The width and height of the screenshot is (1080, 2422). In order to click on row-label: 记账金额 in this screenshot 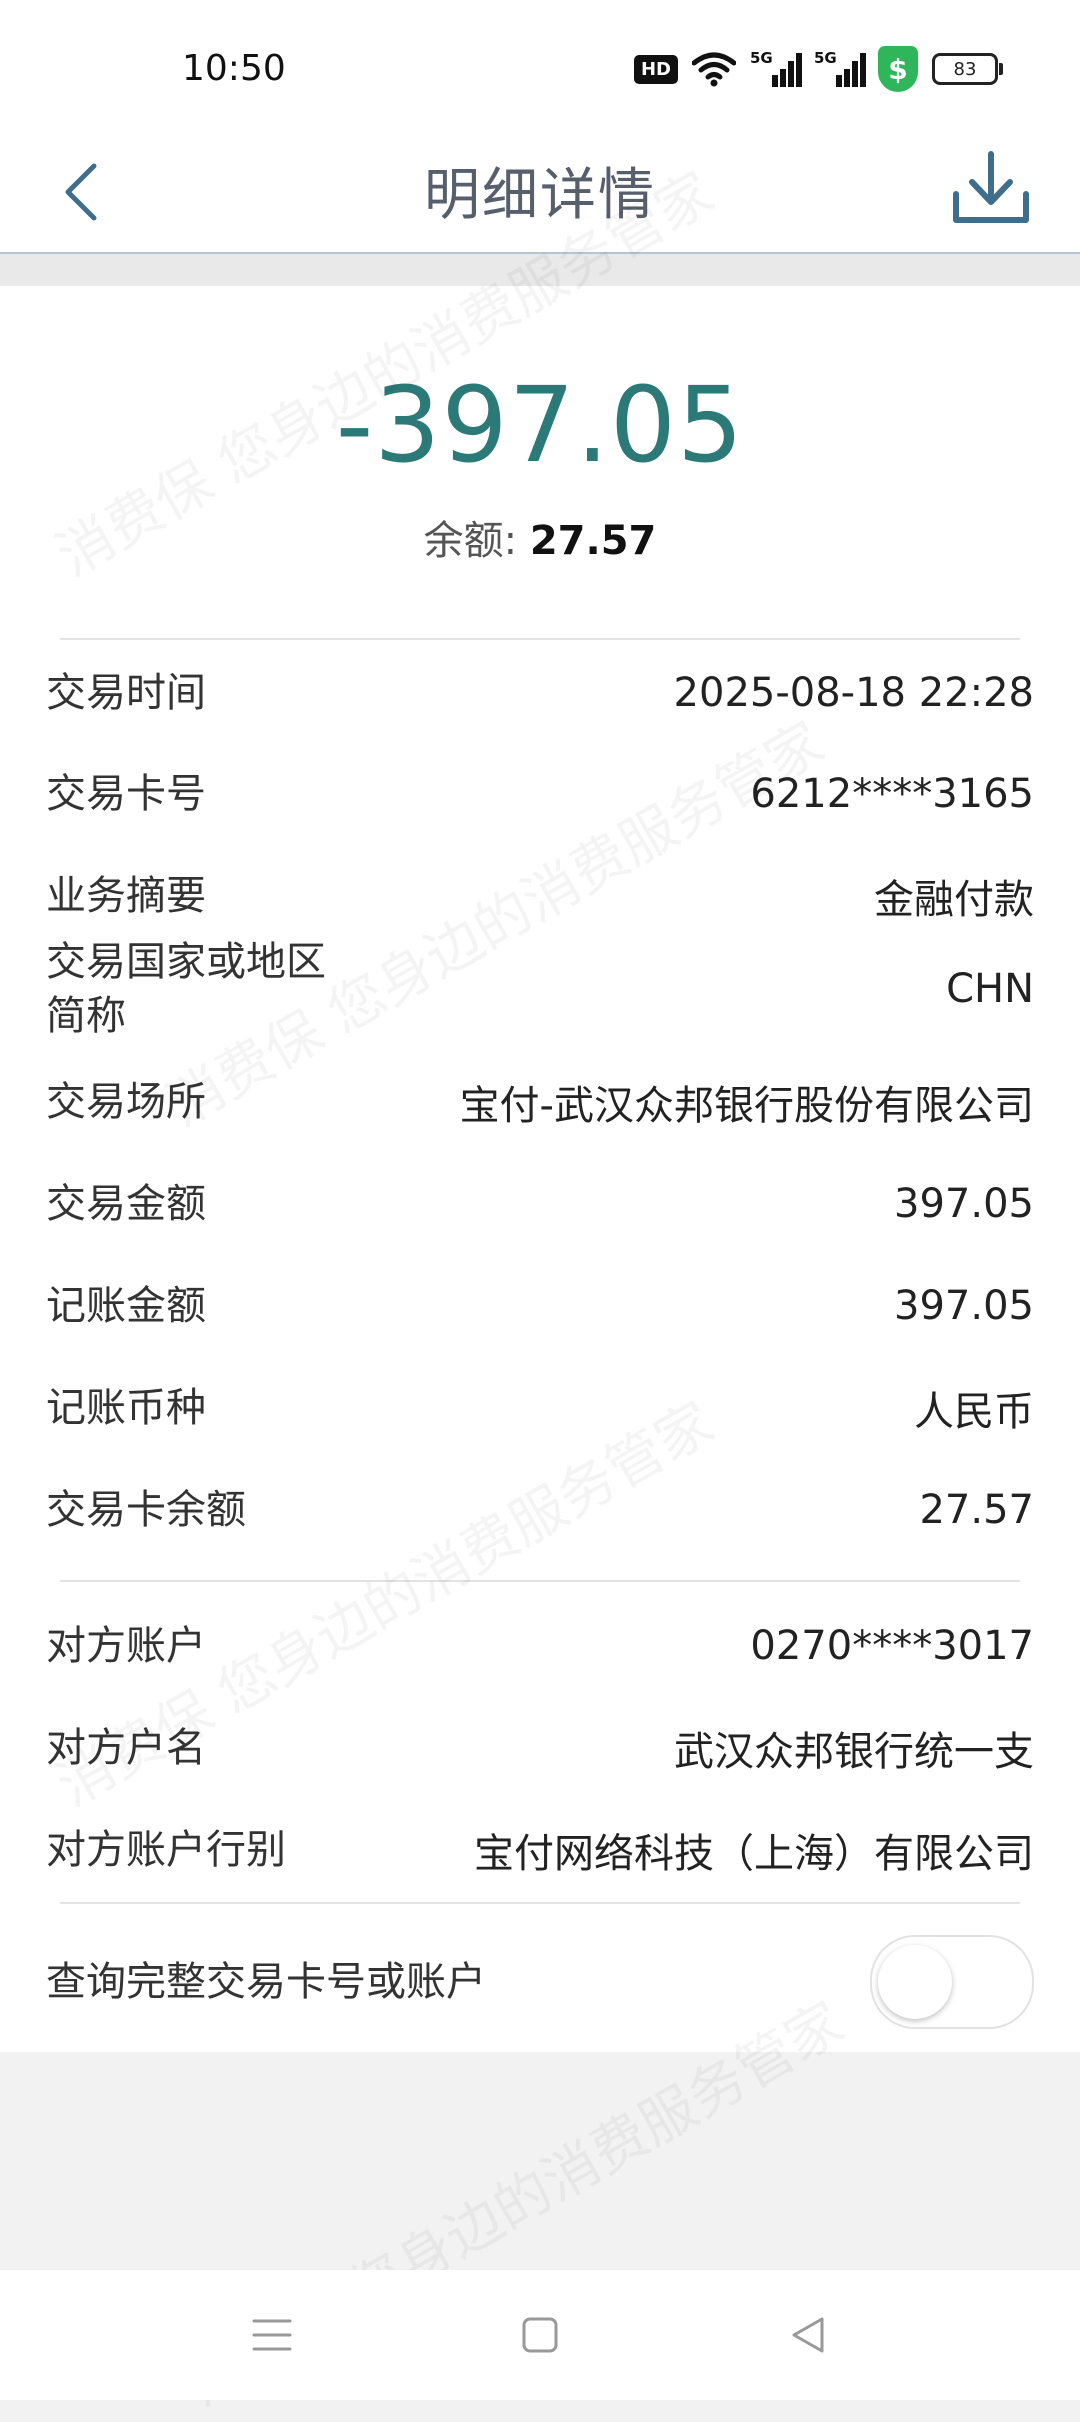, I will do `click(126, 1306)`.